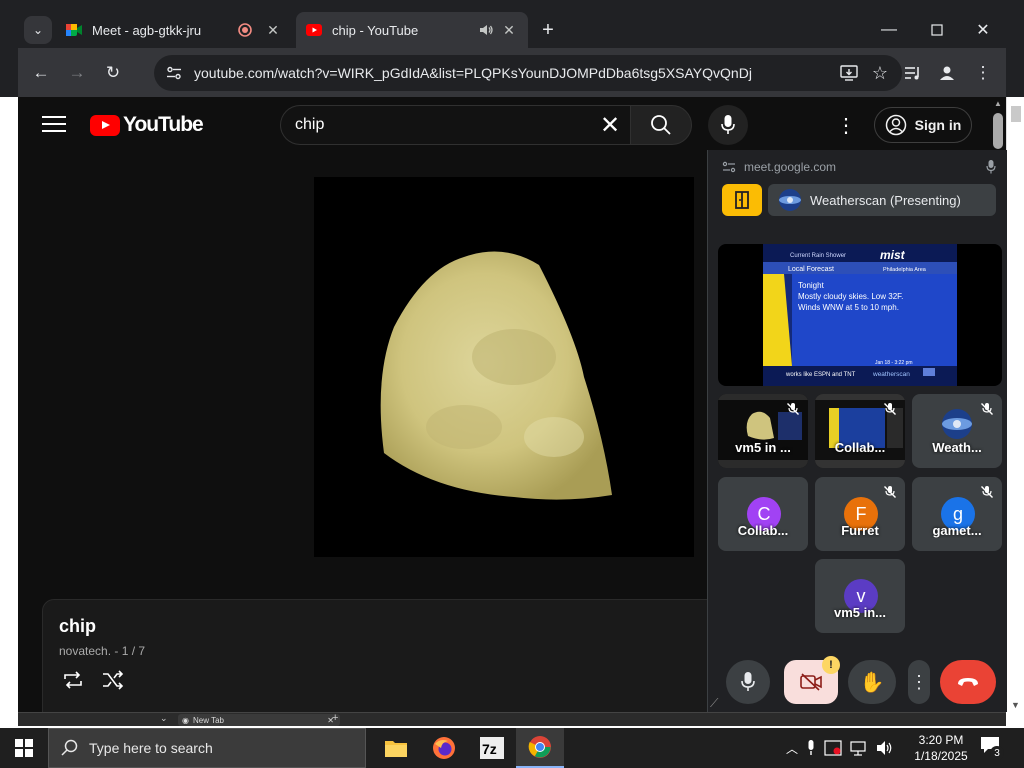 This screenshot has width=1024, height=768. Describe the element at coordinates (714, 703) in the screenshot. I see `resize-grip-icon: ⟋` at that location.